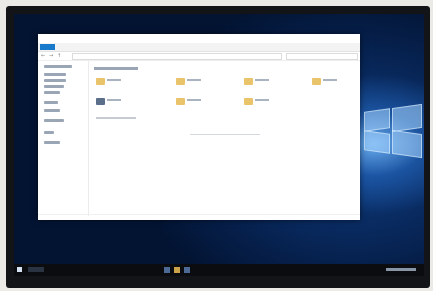 The width and height of the screenshot is (433, 291). I want to click on navigation-pane, so click(63, 138).